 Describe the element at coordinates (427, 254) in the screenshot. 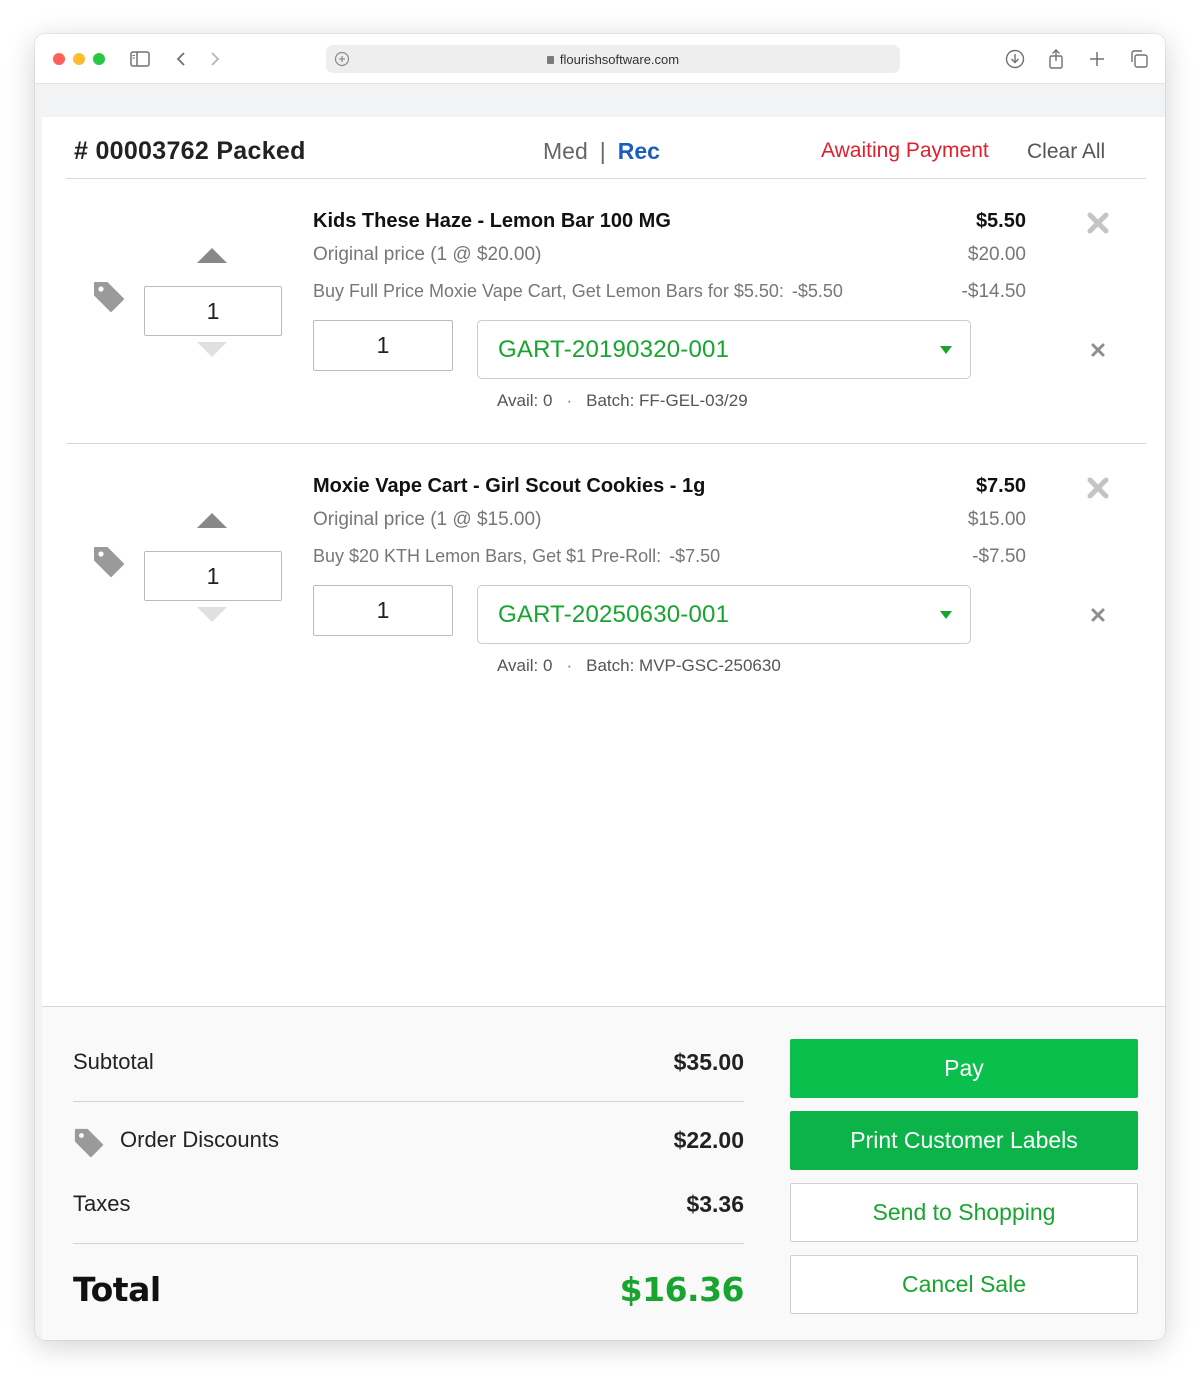

I see `original-price-text: Original price (1 @ $20.00)` at that location.